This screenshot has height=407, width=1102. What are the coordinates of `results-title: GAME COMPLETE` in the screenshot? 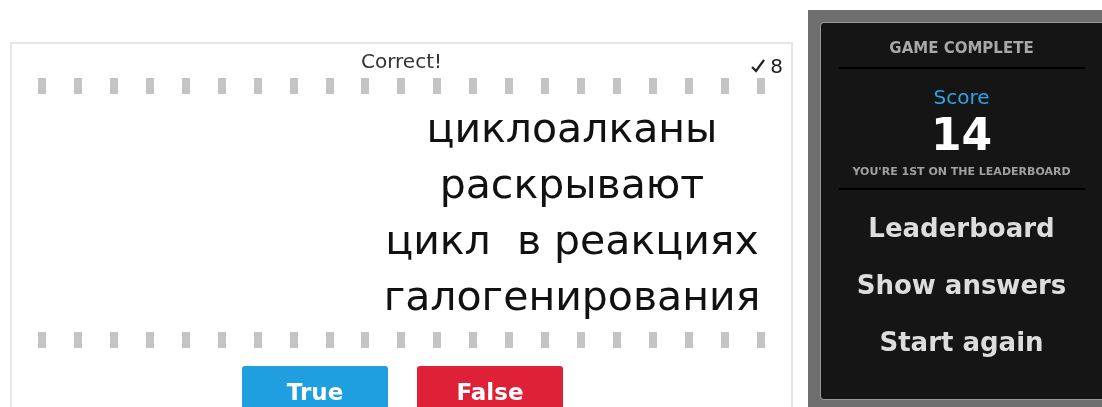 It's located at (961, 48).